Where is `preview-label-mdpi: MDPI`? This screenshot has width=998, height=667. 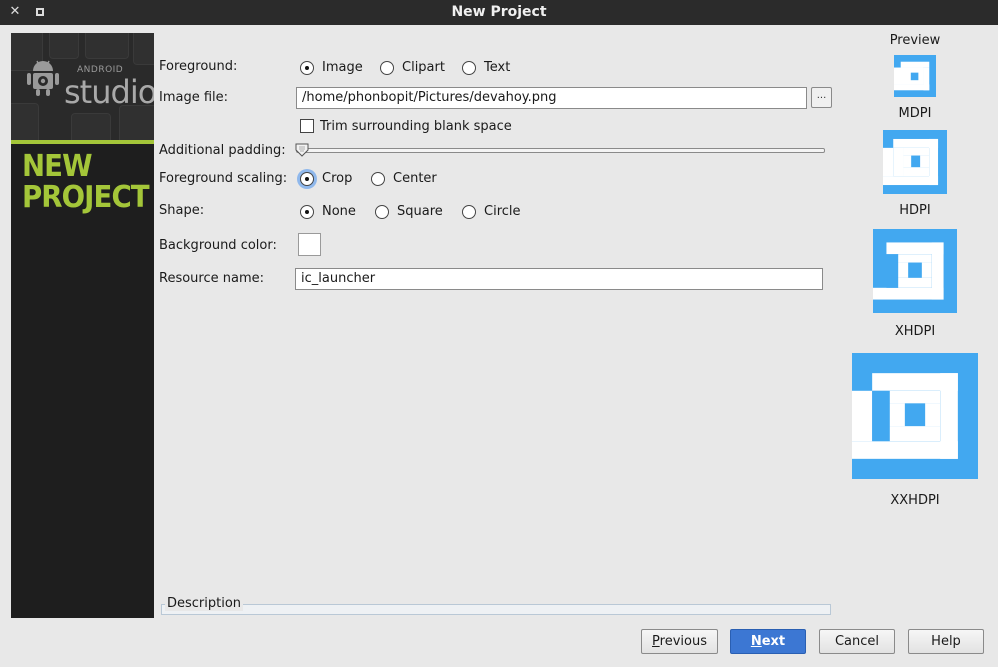 preview-label-mdpi: MDPI is located at coordinates (915, 113).